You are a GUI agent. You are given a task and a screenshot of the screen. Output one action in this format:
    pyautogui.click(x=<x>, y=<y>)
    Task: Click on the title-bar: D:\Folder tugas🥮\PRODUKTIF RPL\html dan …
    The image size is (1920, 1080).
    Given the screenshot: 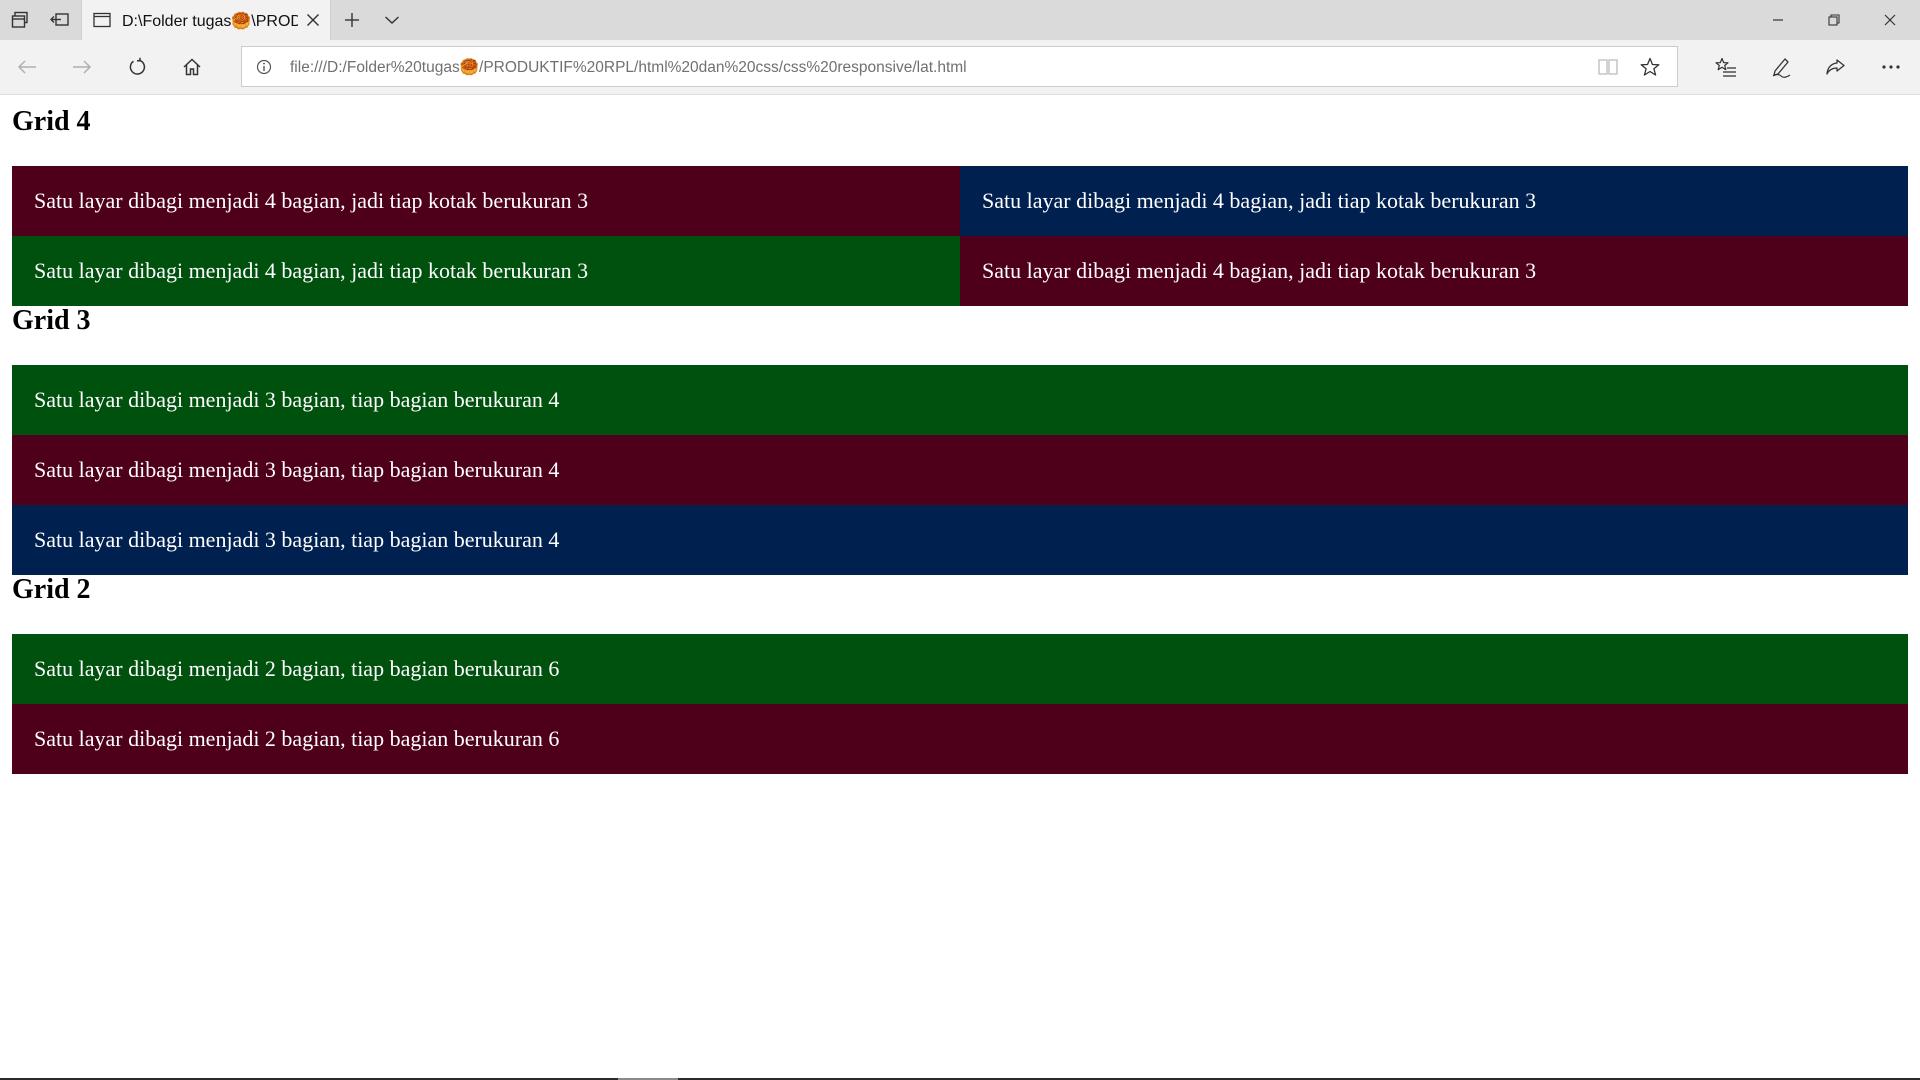 What is the action you would take?
    pyautogui.click(x=960, y=20)
    